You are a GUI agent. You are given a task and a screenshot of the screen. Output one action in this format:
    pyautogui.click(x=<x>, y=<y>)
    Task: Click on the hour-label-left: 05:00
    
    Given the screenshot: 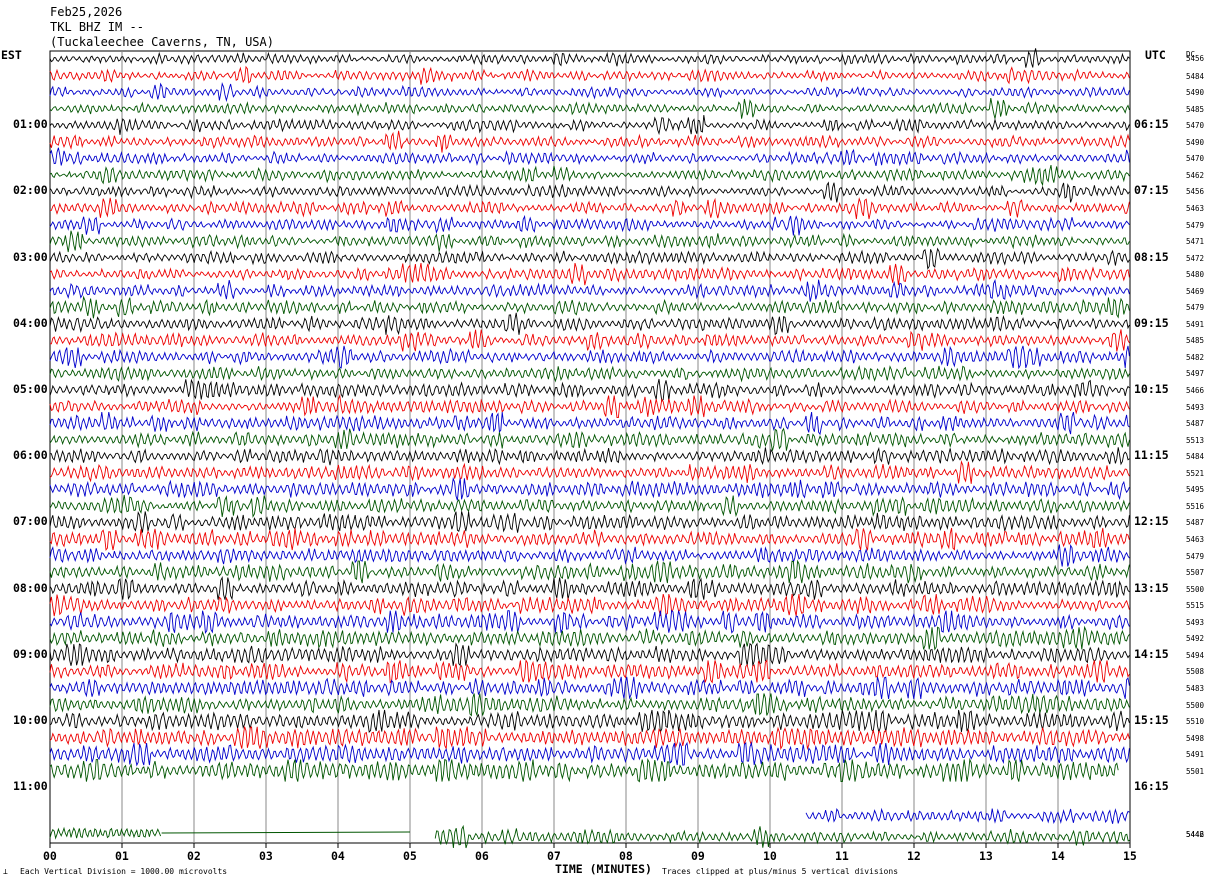 What is the action you would take?
    pyautogui.click(x=30, y=389)
    